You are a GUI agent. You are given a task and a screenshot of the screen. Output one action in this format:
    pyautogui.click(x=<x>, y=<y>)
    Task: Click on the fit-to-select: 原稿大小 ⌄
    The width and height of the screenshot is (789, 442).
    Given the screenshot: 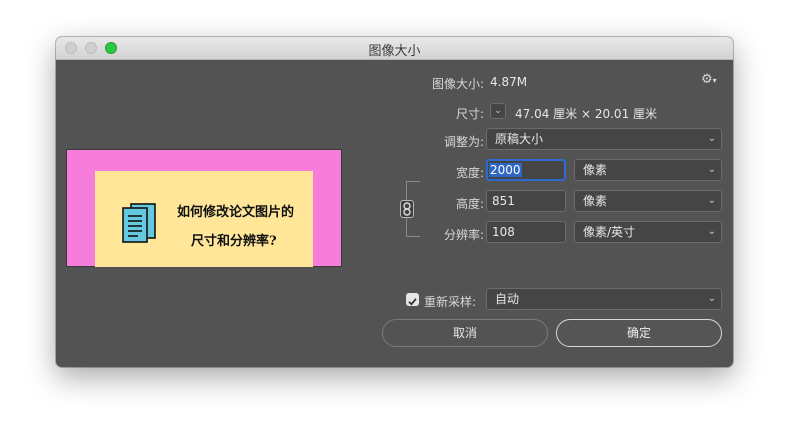 What is the action you would take?
    pyautogui.click(x=604, y=139)
    